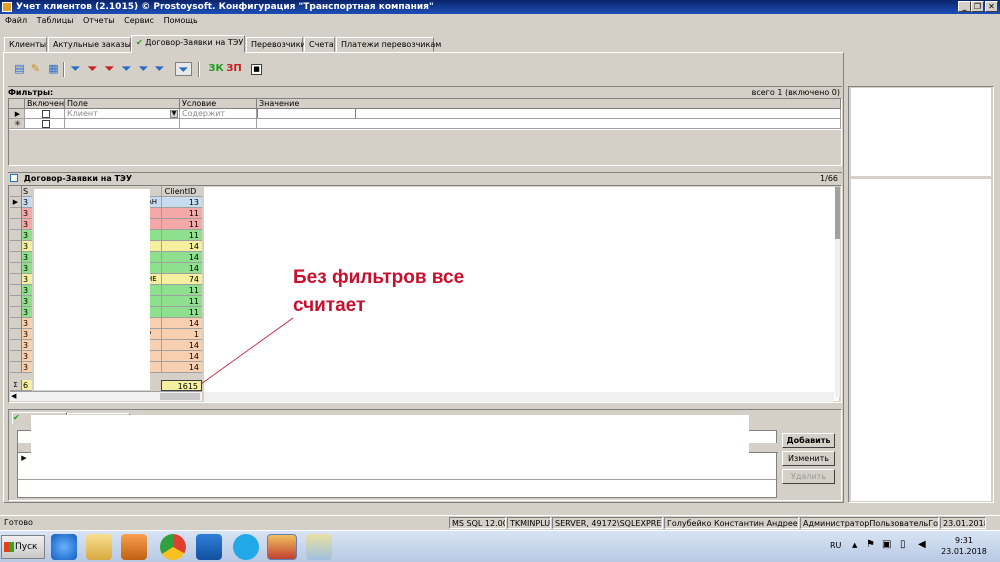  Describe the element at coordinates (92, 69) in the screenshot. I see `filter-clear-icon: ⏷` at that location.